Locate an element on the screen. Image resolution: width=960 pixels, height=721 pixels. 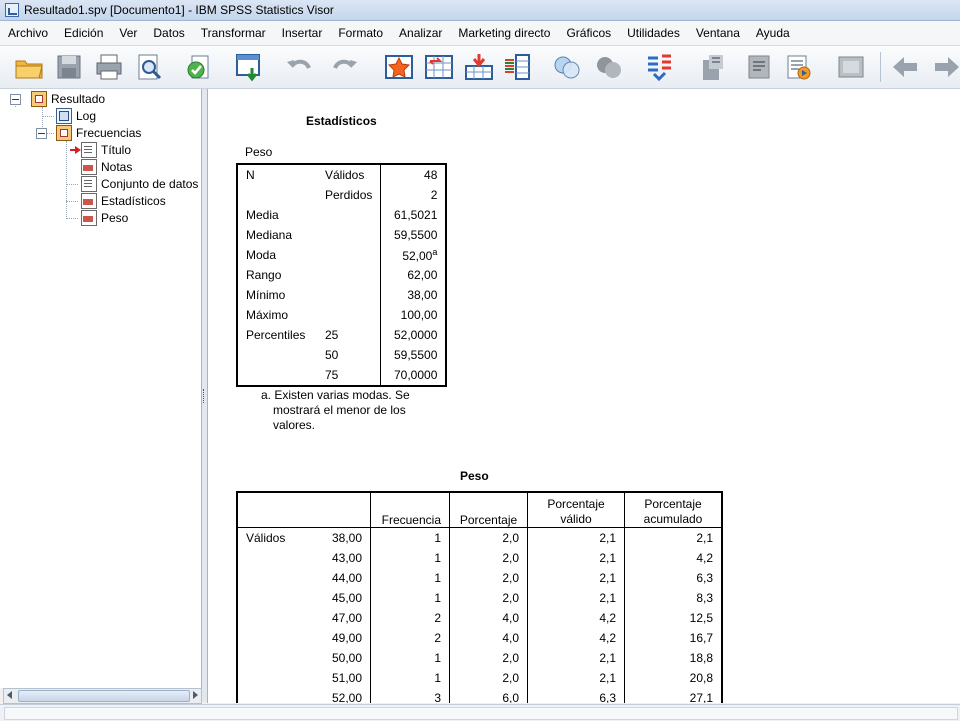
designate-window-icon is located at coordinates (713, 67).